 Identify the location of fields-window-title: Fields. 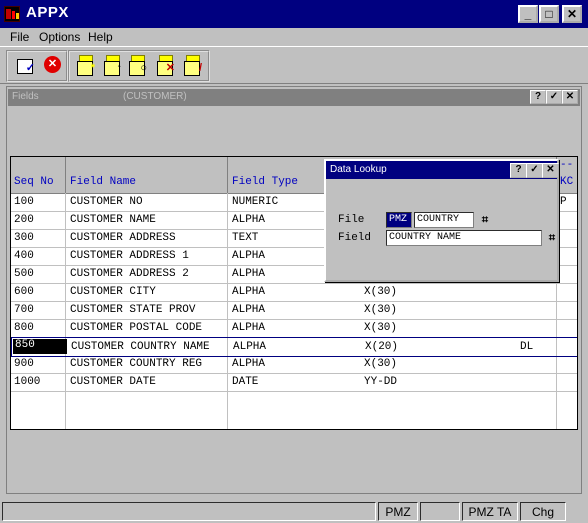
(25, 96).